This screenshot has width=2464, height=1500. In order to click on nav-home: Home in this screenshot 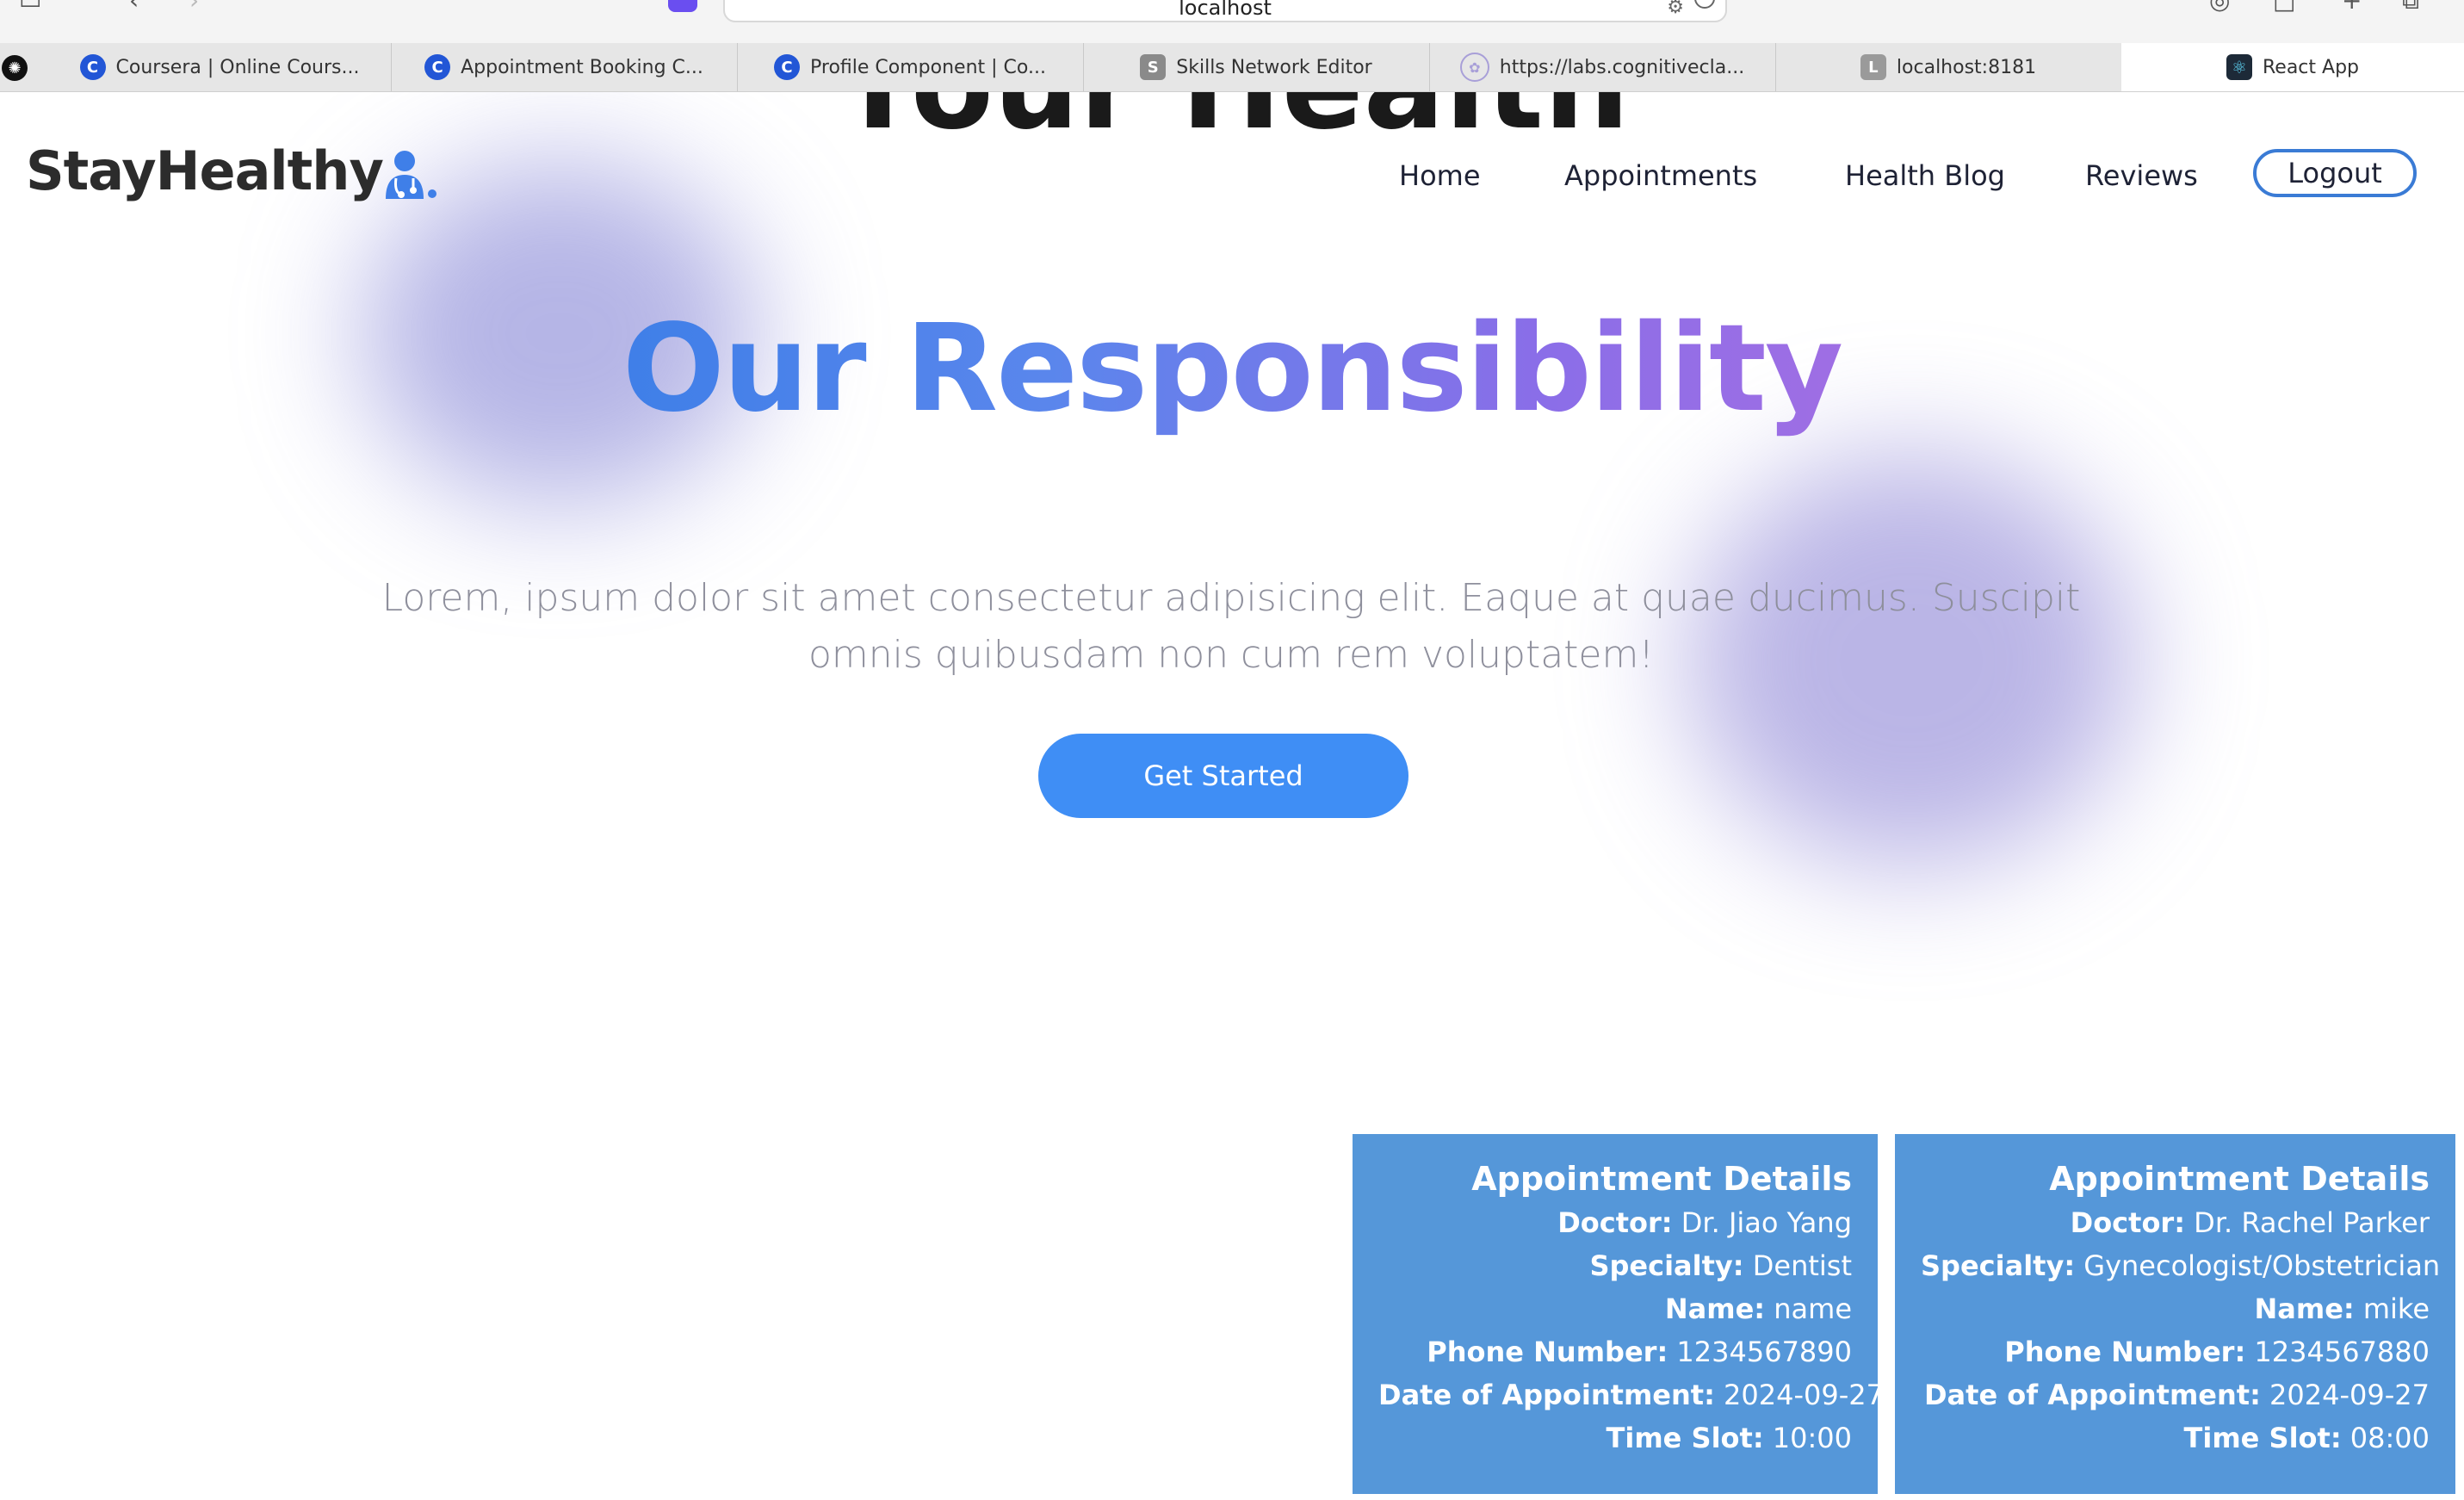, I will do `click(1440, 175)`.